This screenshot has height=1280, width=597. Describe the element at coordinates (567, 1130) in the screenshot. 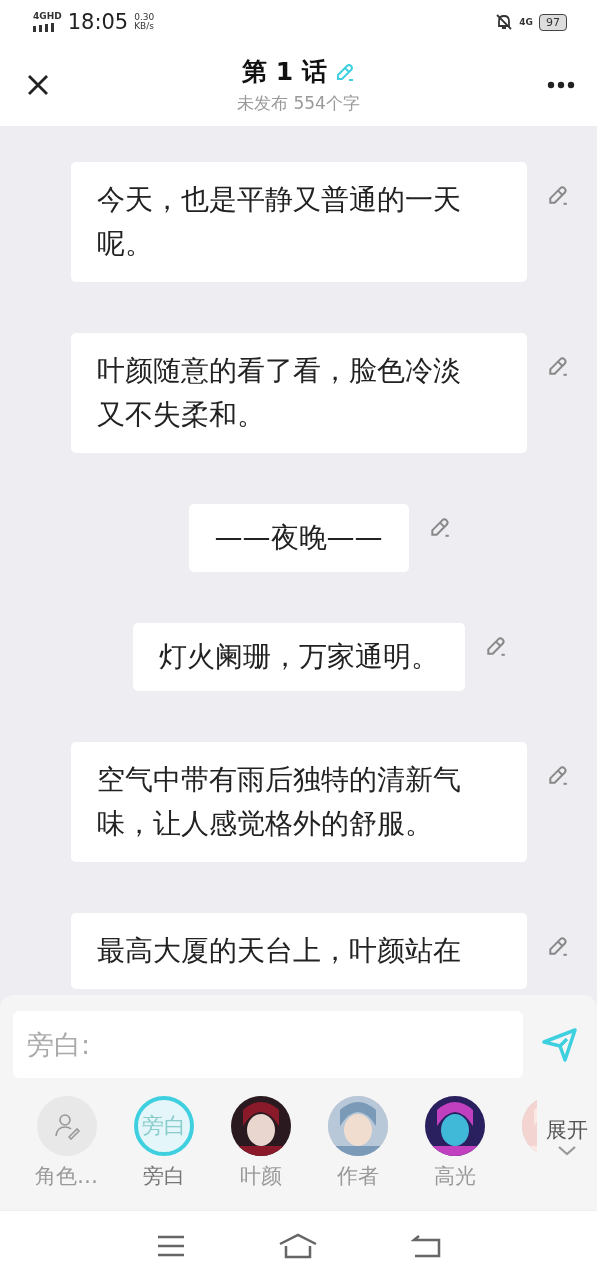

I see `expand-button: 展开` at that location.